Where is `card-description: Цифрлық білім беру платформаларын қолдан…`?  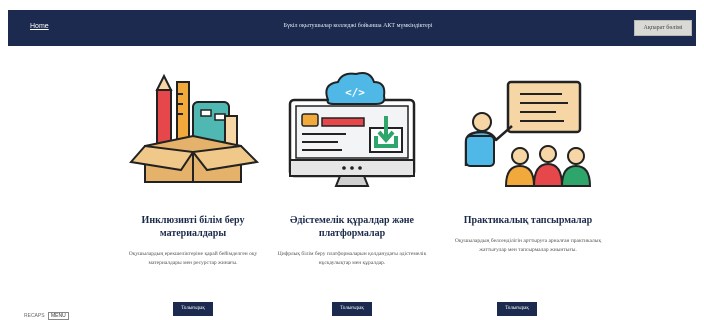 card-description: Цифрлық білім беру платформаларын қолдан… is located at coordinates (352, 258).